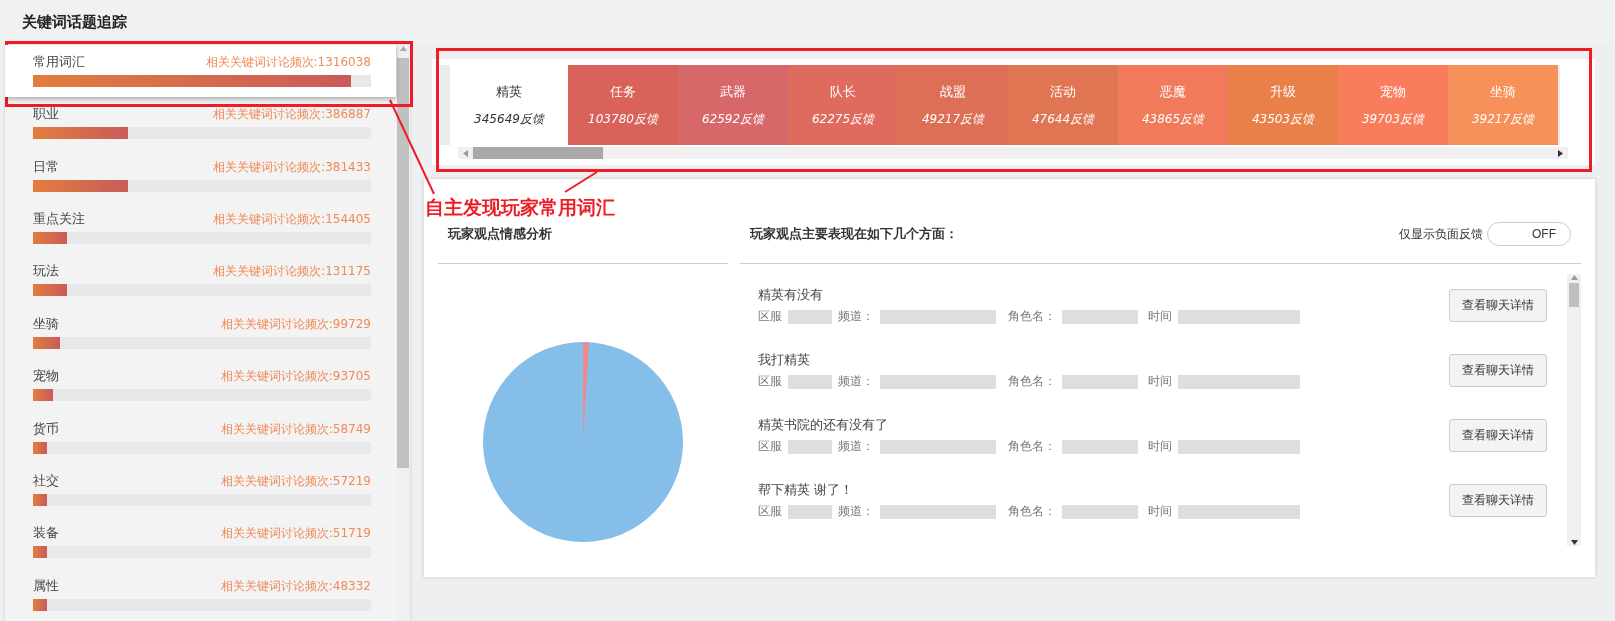 This screenshot has width=1615, height=621. I want to click on keyword-item: 职业 相关关键词讨论频次:386887, so click(200, 123).